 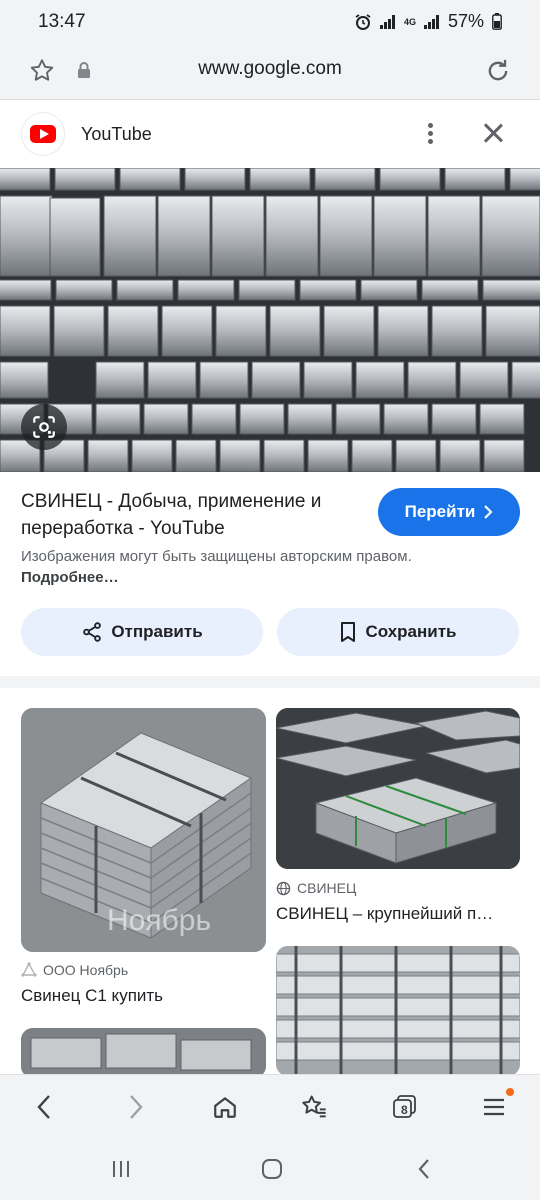 I want to click on url-bar: www.google.com, so click(x=270, y=72).